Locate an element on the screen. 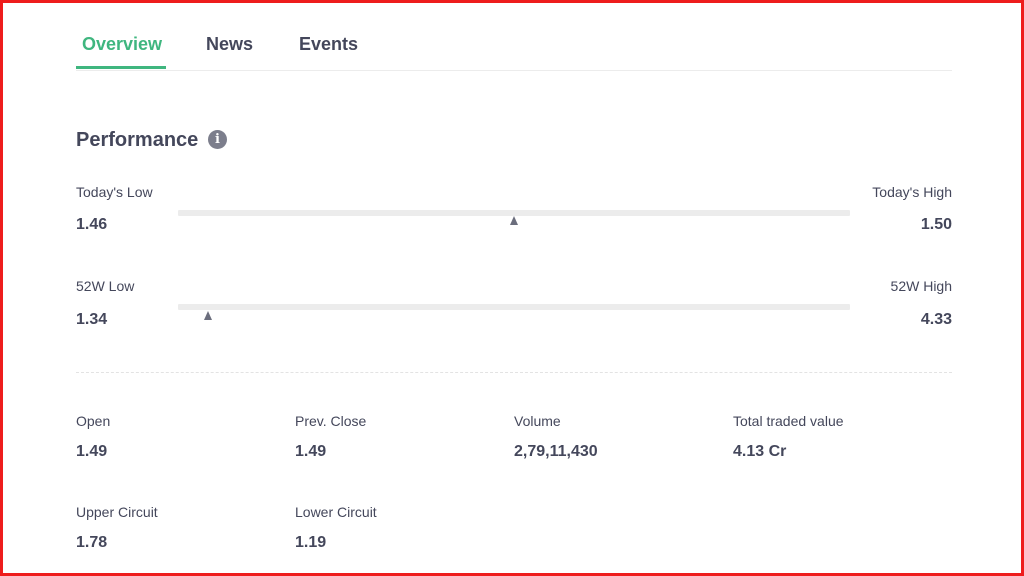 The image size is (1024, 576). stat-lower-circuit: Lower Circuit 1.19 is located at coordinates (400, 528).